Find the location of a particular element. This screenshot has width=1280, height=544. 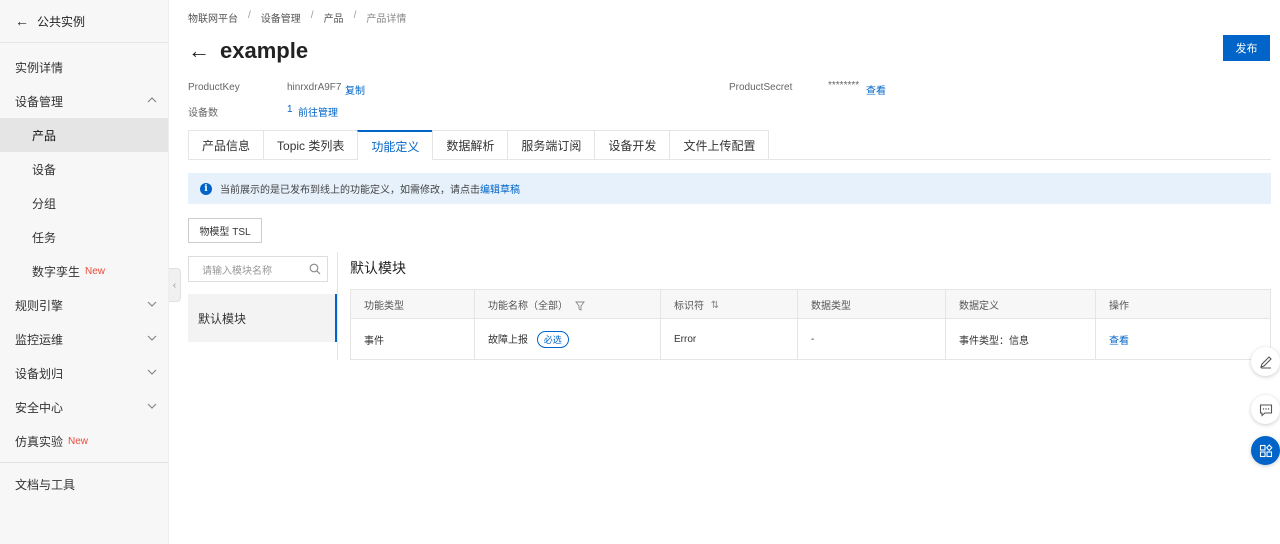

edit-float-button is located at coordinates (1265, 361).